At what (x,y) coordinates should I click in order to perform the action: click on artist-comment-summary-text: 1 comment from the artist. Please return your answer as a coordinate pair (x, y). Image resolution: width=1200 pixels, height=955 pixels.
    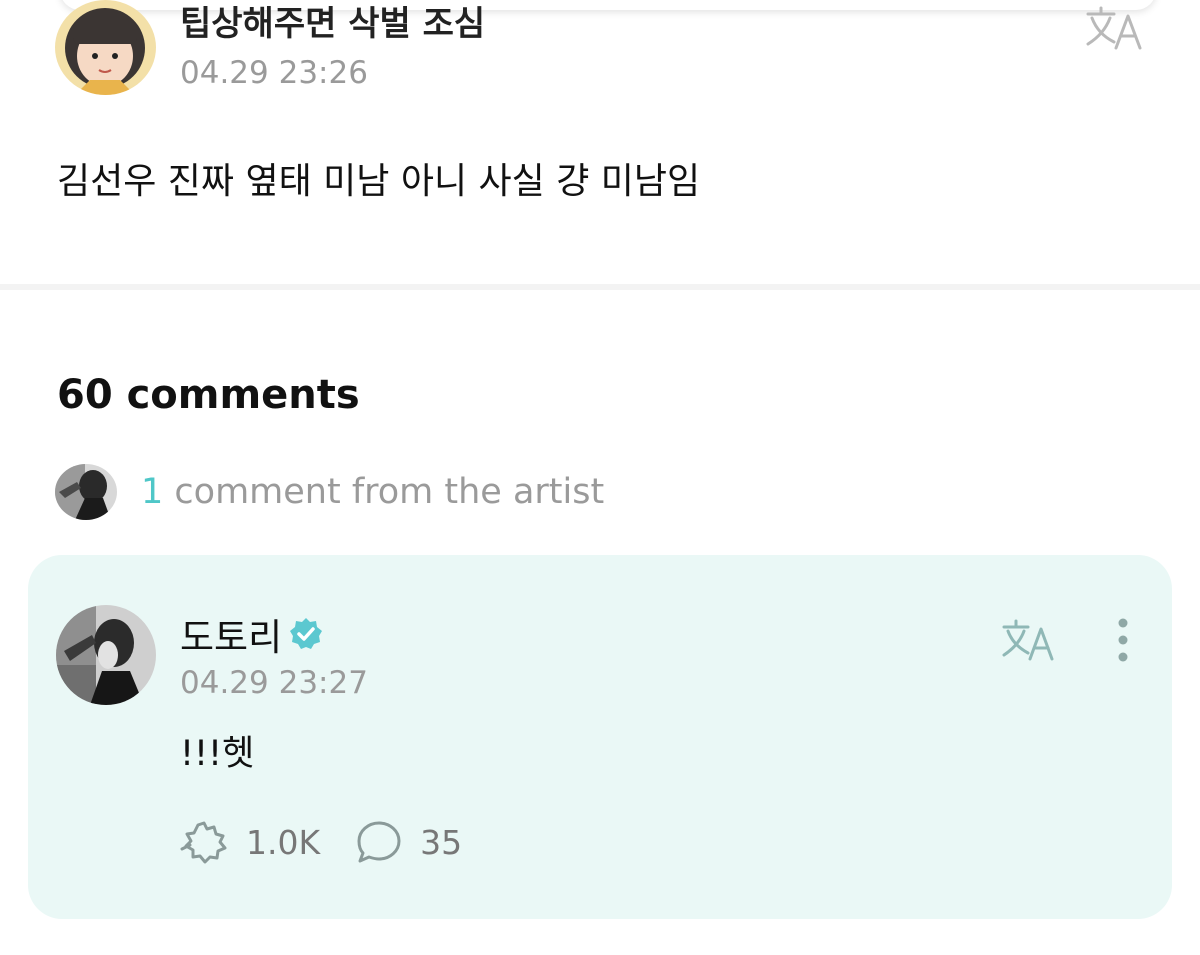
    Looking at the image, I should click on (372, 492).